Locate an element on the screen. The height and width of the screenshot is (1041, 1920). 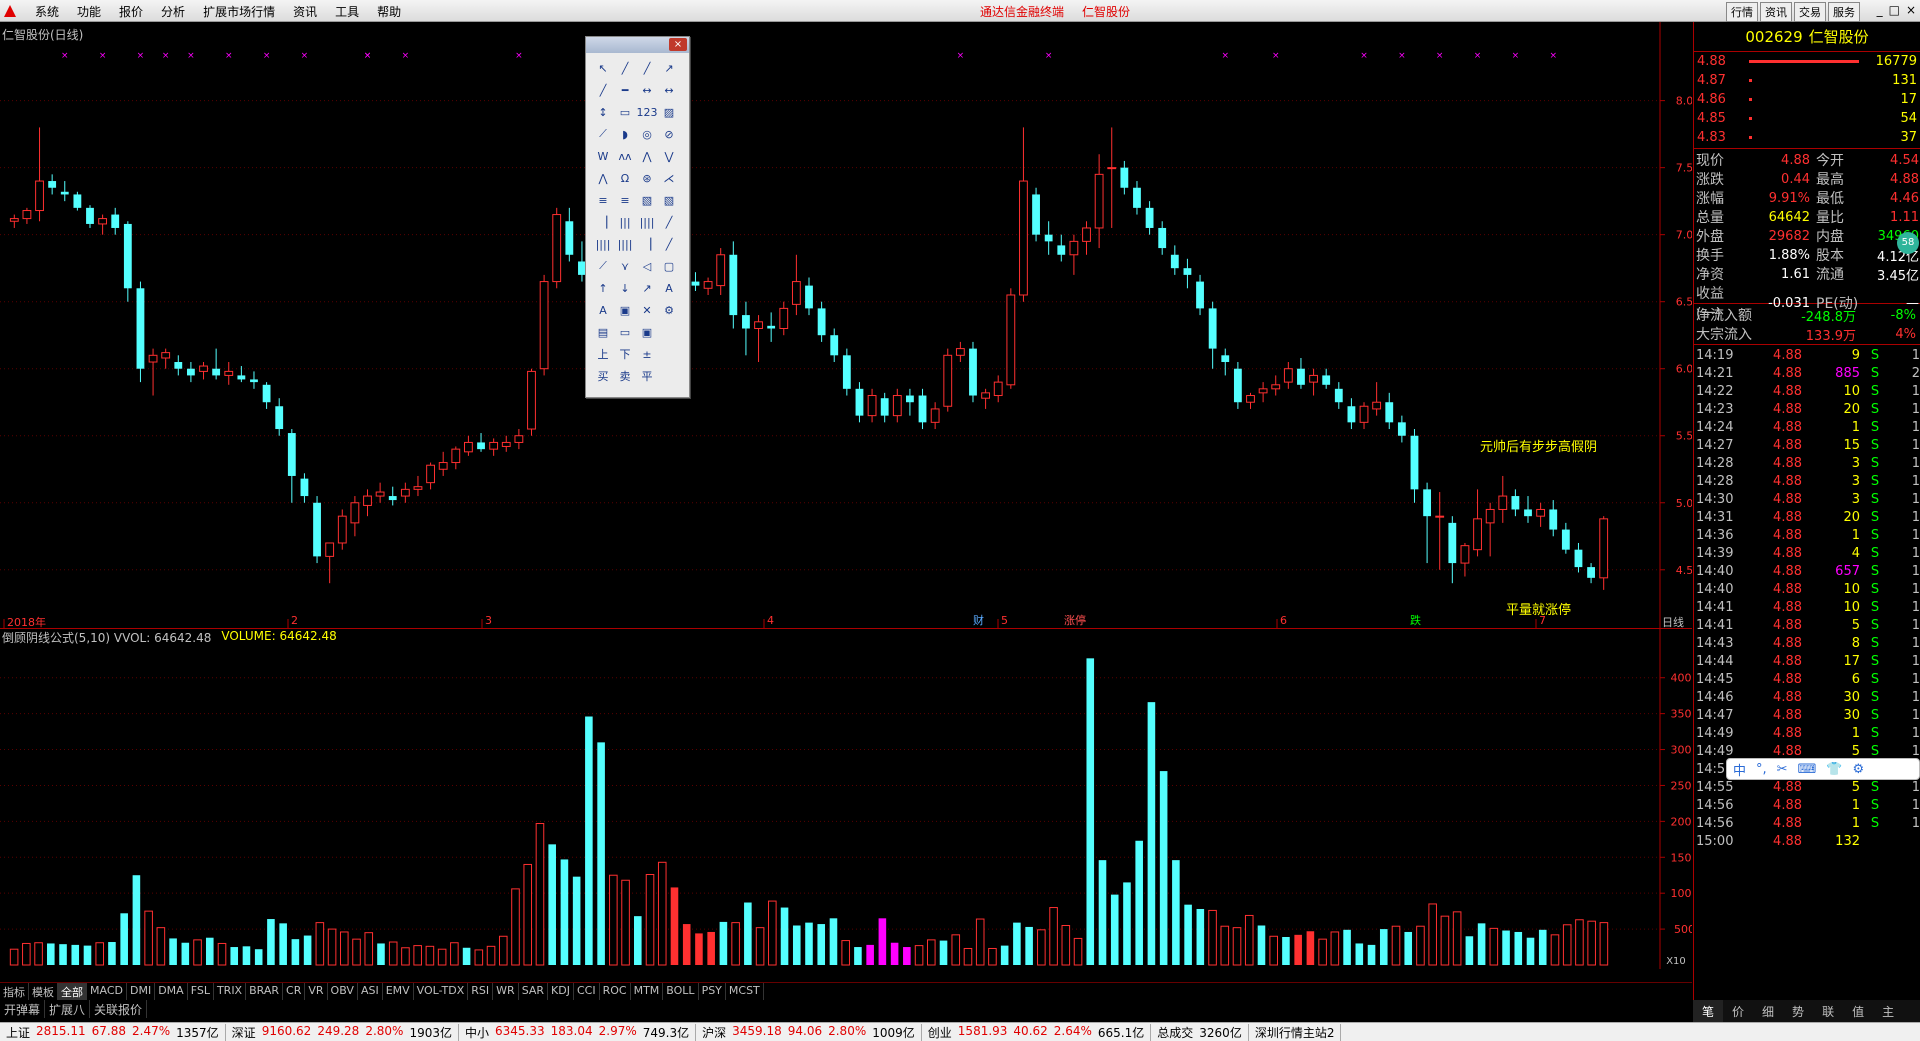
tick-row: 14:19 4.88 9 S 1 is located at coordinates (1807, 355).